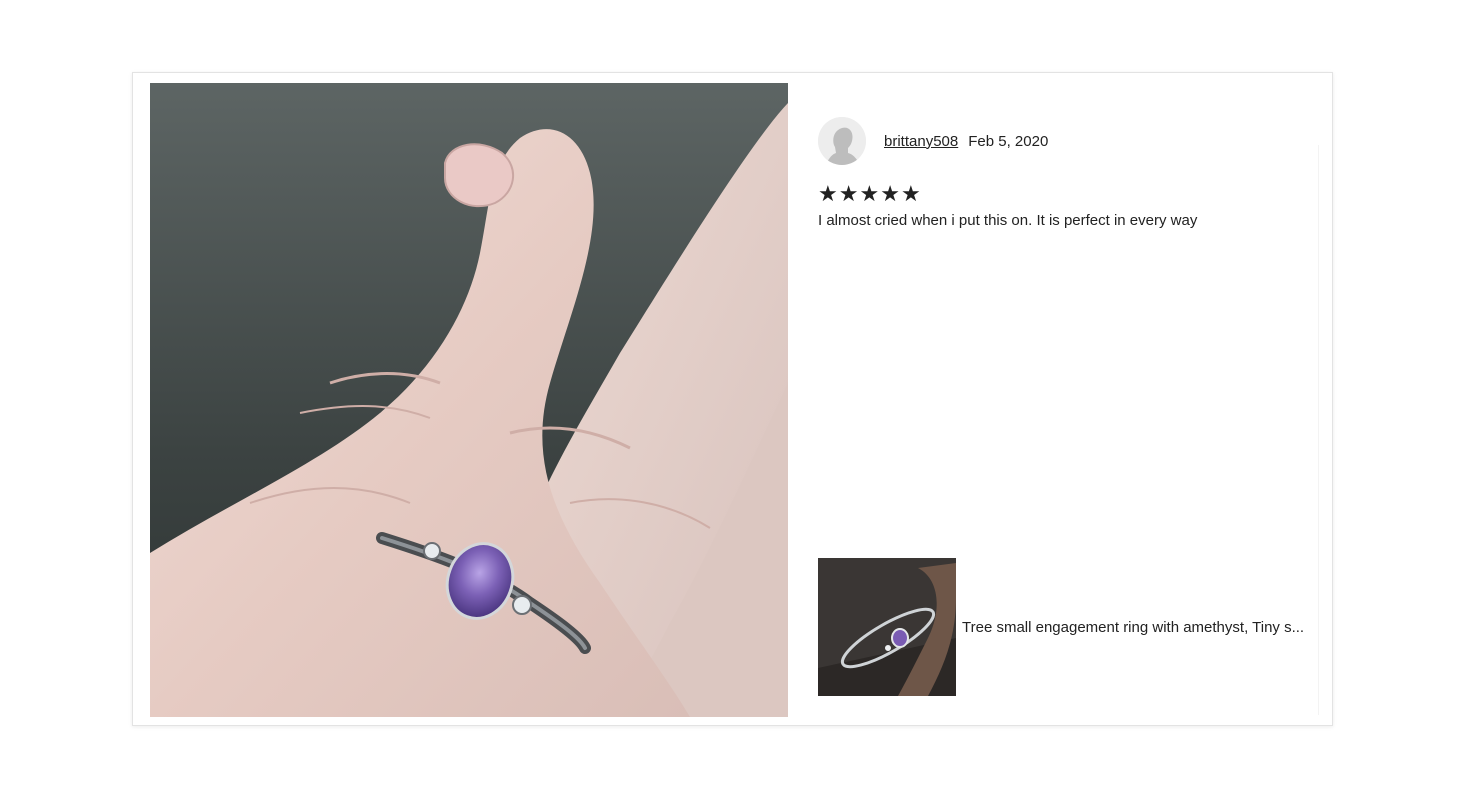  Describe the element at coordinates (887, 627) in the screenshot. I see `listing-thumbnail` at that location.